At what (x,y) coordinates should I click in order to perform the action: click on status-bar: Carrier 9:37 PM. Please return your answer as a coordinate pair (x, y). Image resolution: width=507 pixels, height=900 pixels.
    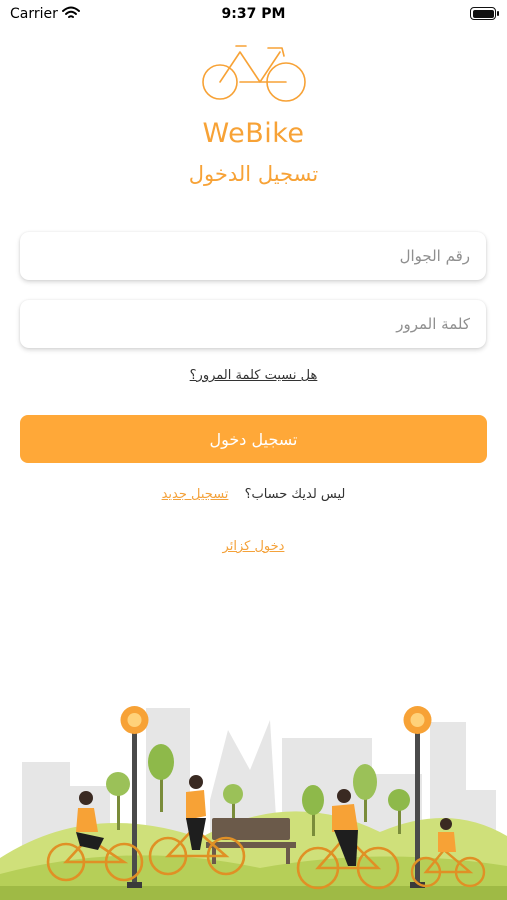
    Looking at the image, I should click on (253, 15).